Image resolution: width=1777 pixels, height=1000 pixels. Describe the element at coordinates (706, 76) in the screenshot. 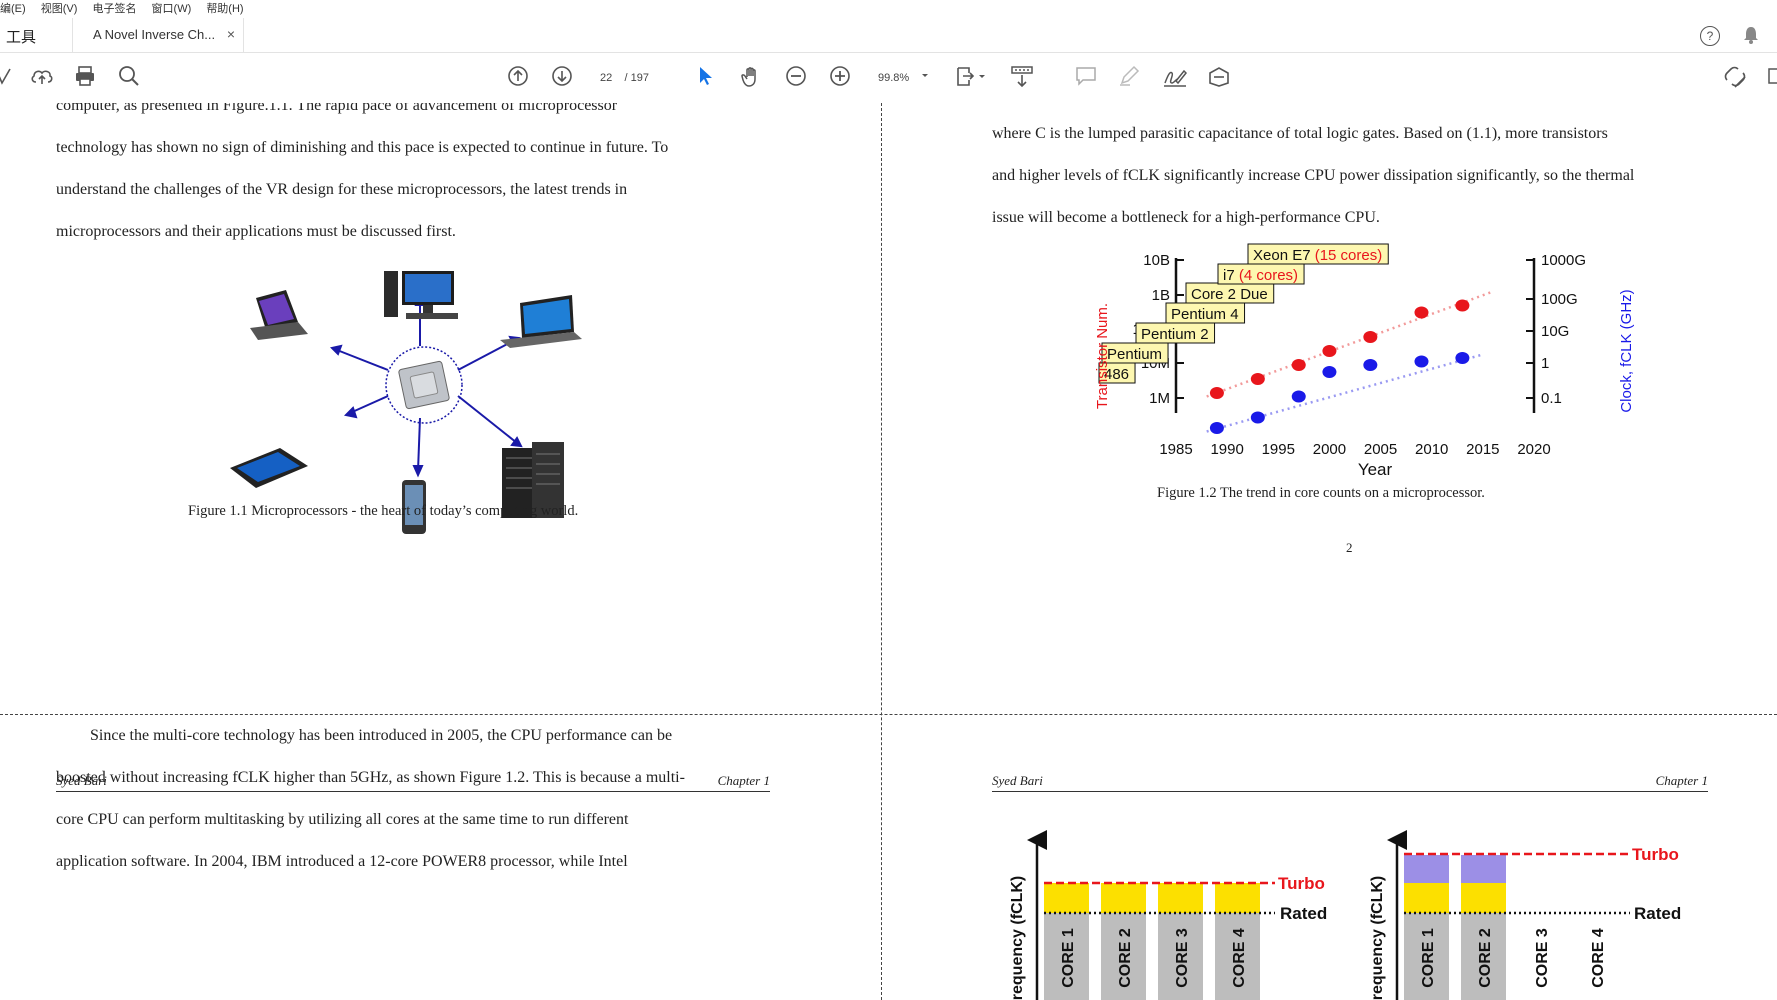

I see `select-cursor-icon` at that location.